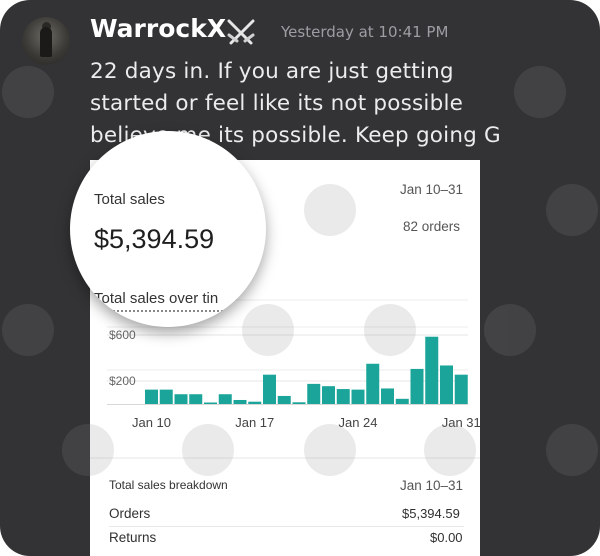 This screenshot has width=600, height=556. I want to click on x-tick-label: Jan 24, so click(357, 422).